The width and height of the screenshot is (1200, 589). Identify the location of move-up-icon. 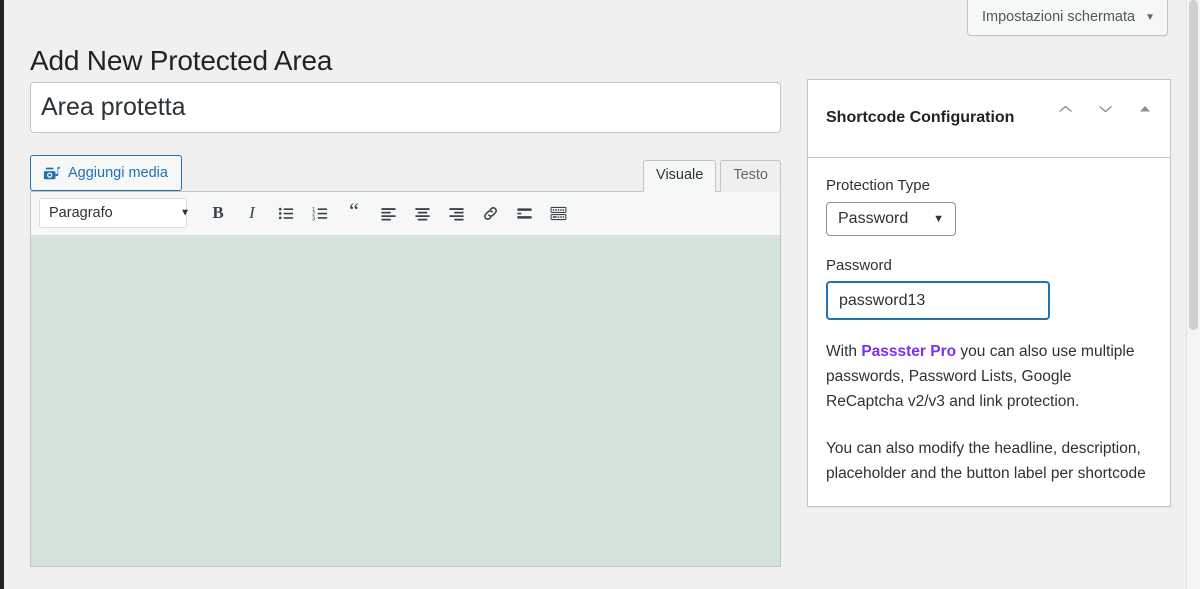
(1065, 109).